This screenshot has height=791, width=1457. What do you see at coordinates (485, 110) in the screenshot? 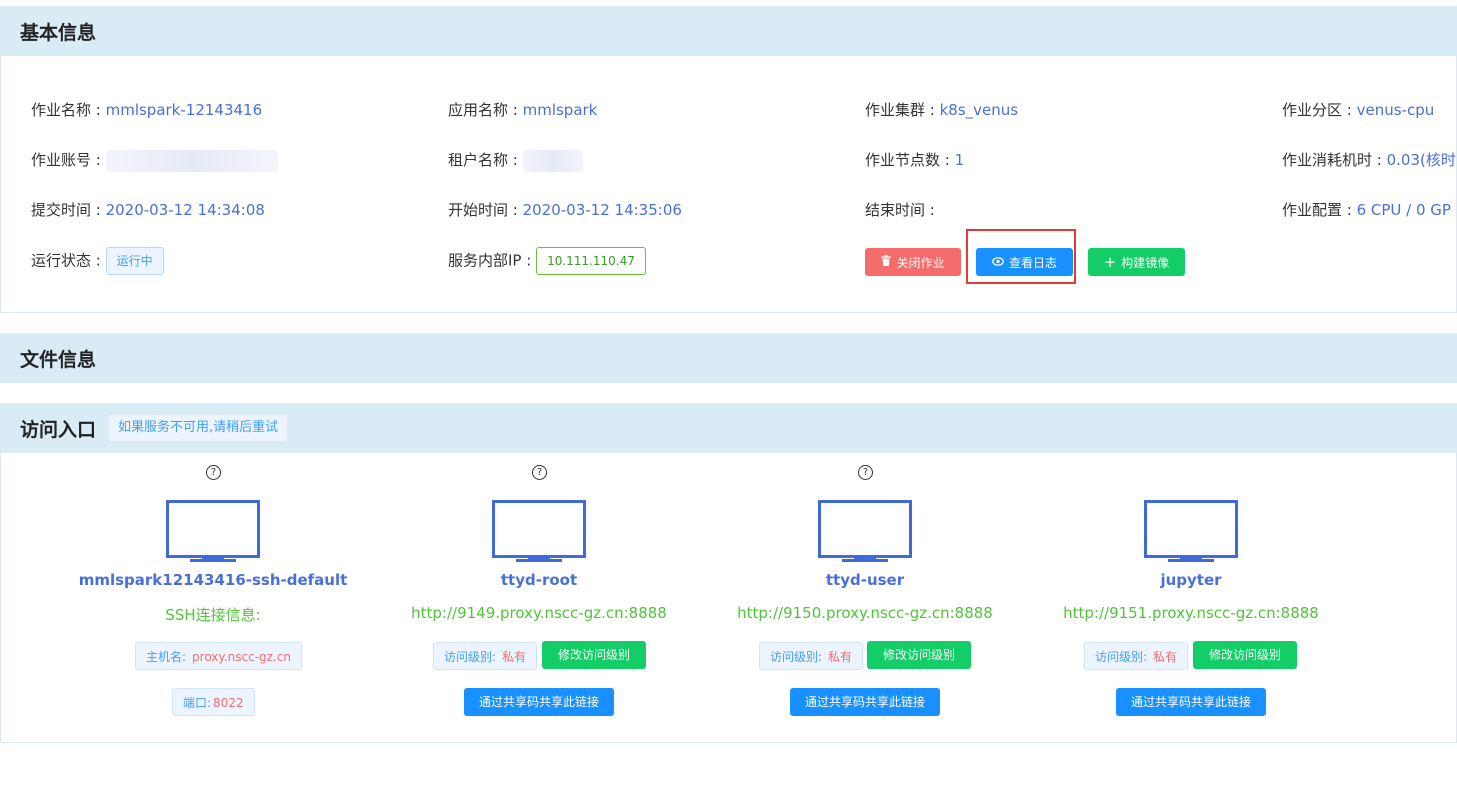
I see `app-name-label: 应用名称 :` at bounding box center [485, 110].